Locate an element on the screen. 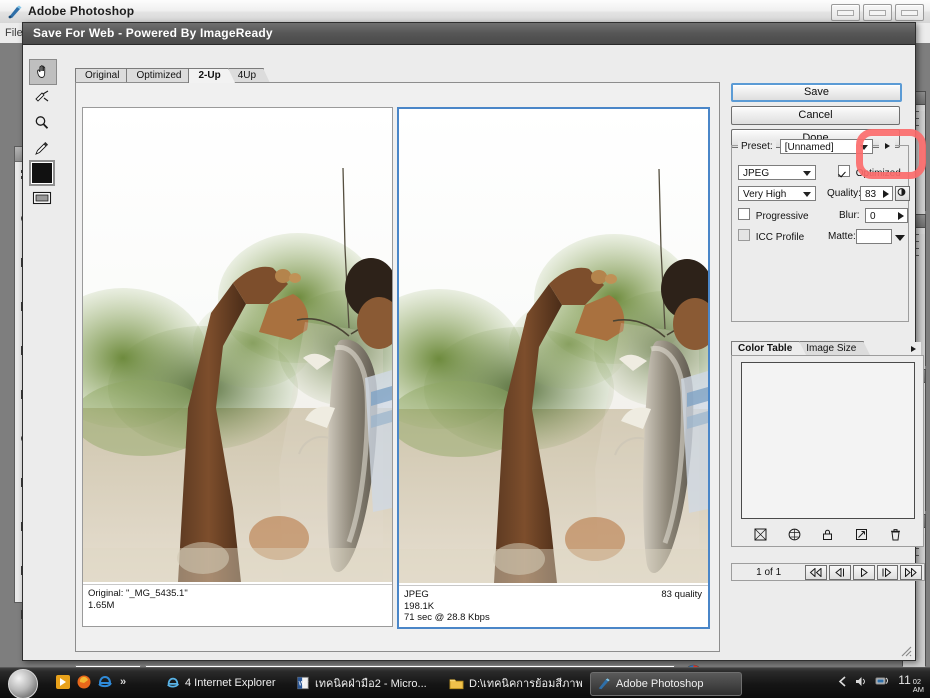 Image resolution: width=930 pixels, height=698 pixels. slice-select-icon is located at coordinates (42, 96).